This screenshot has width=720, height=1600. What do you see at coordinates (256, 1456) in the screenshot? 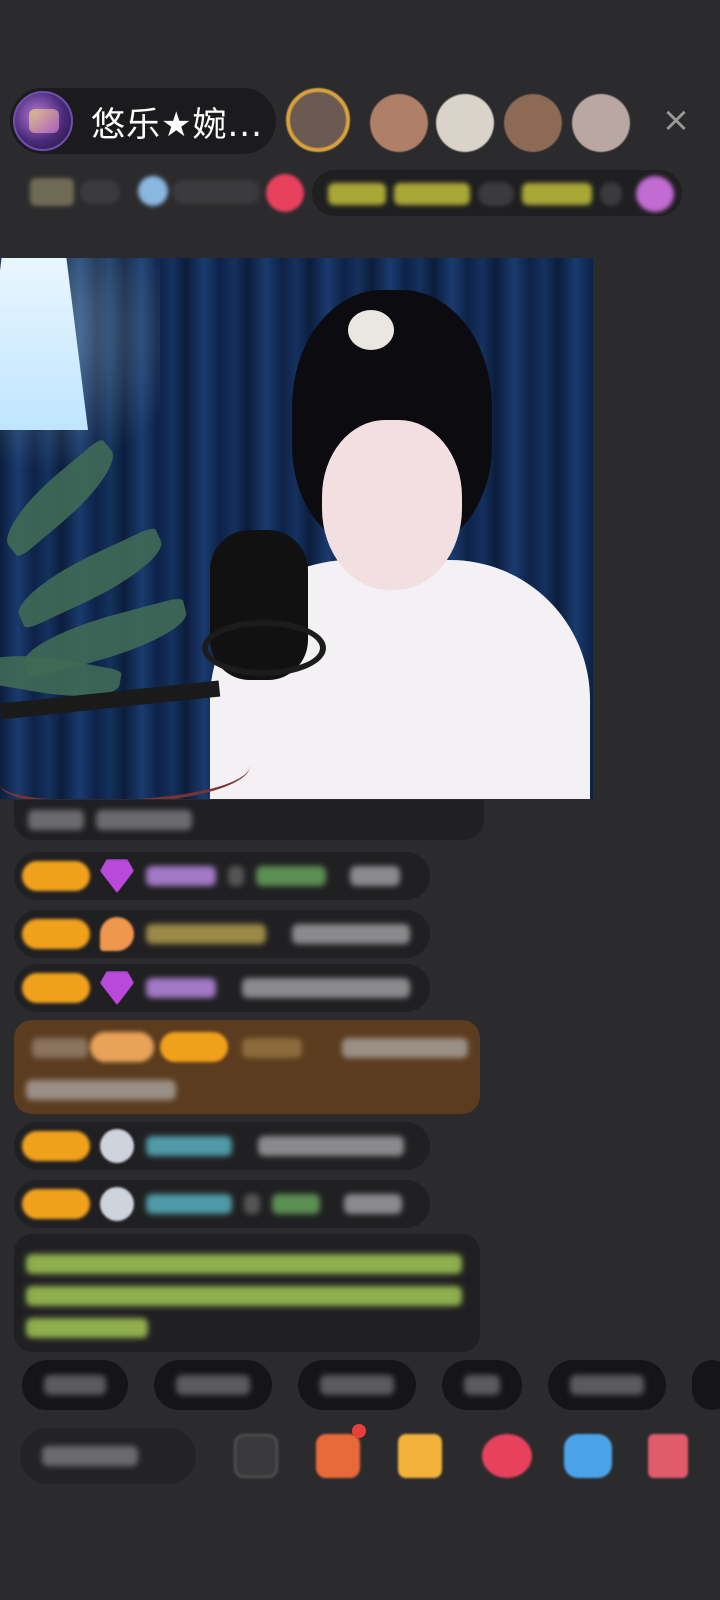
I see `more-icon` at bounding box center [256, 1456].